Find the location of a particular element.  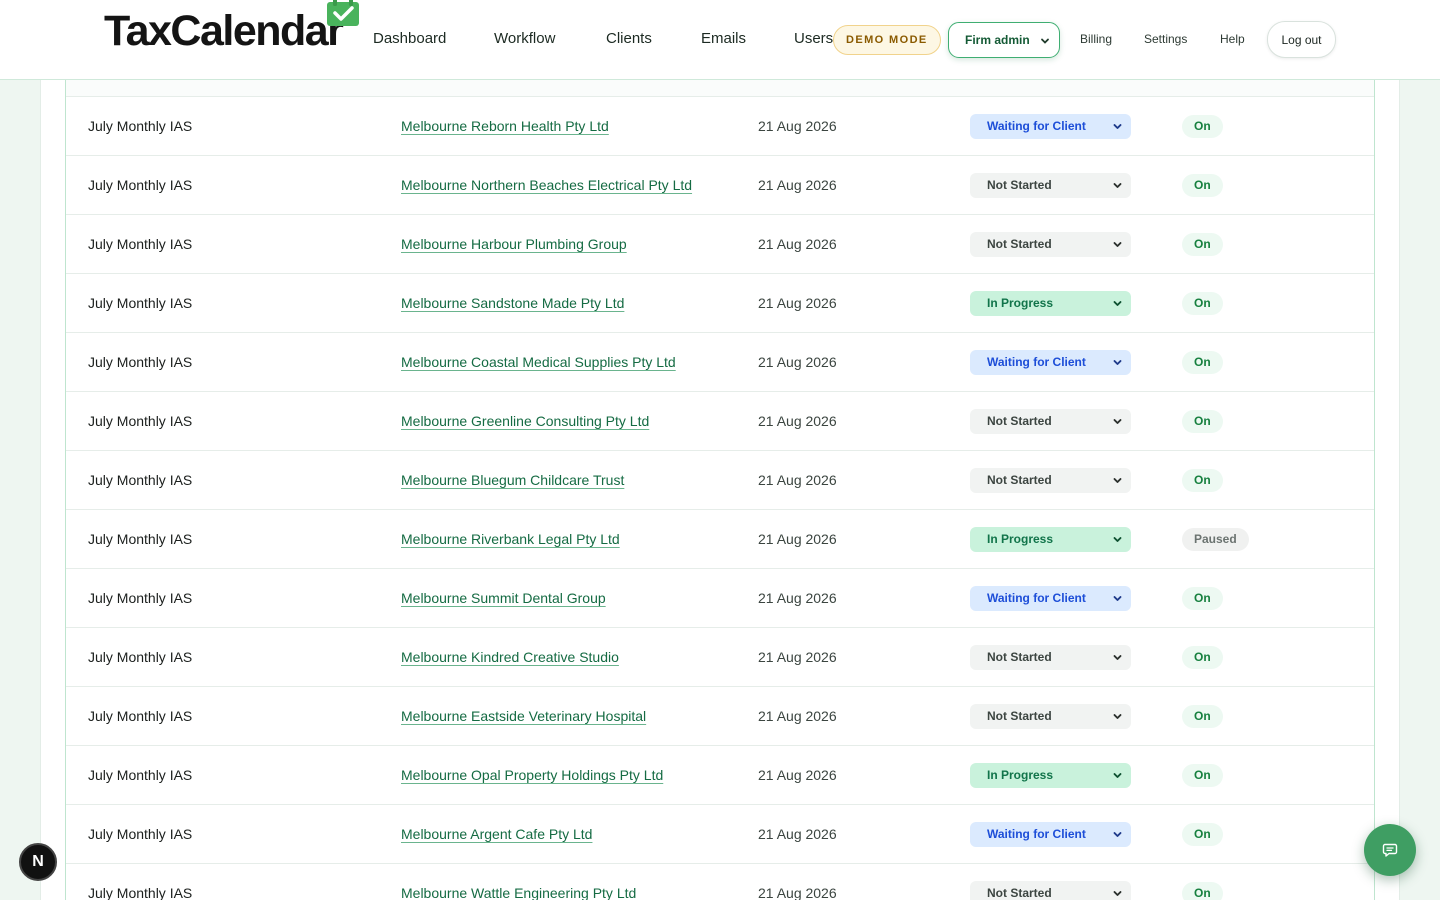

client-link: Melbourne Kindred Creative Studio is located at coordinates (510, 657).